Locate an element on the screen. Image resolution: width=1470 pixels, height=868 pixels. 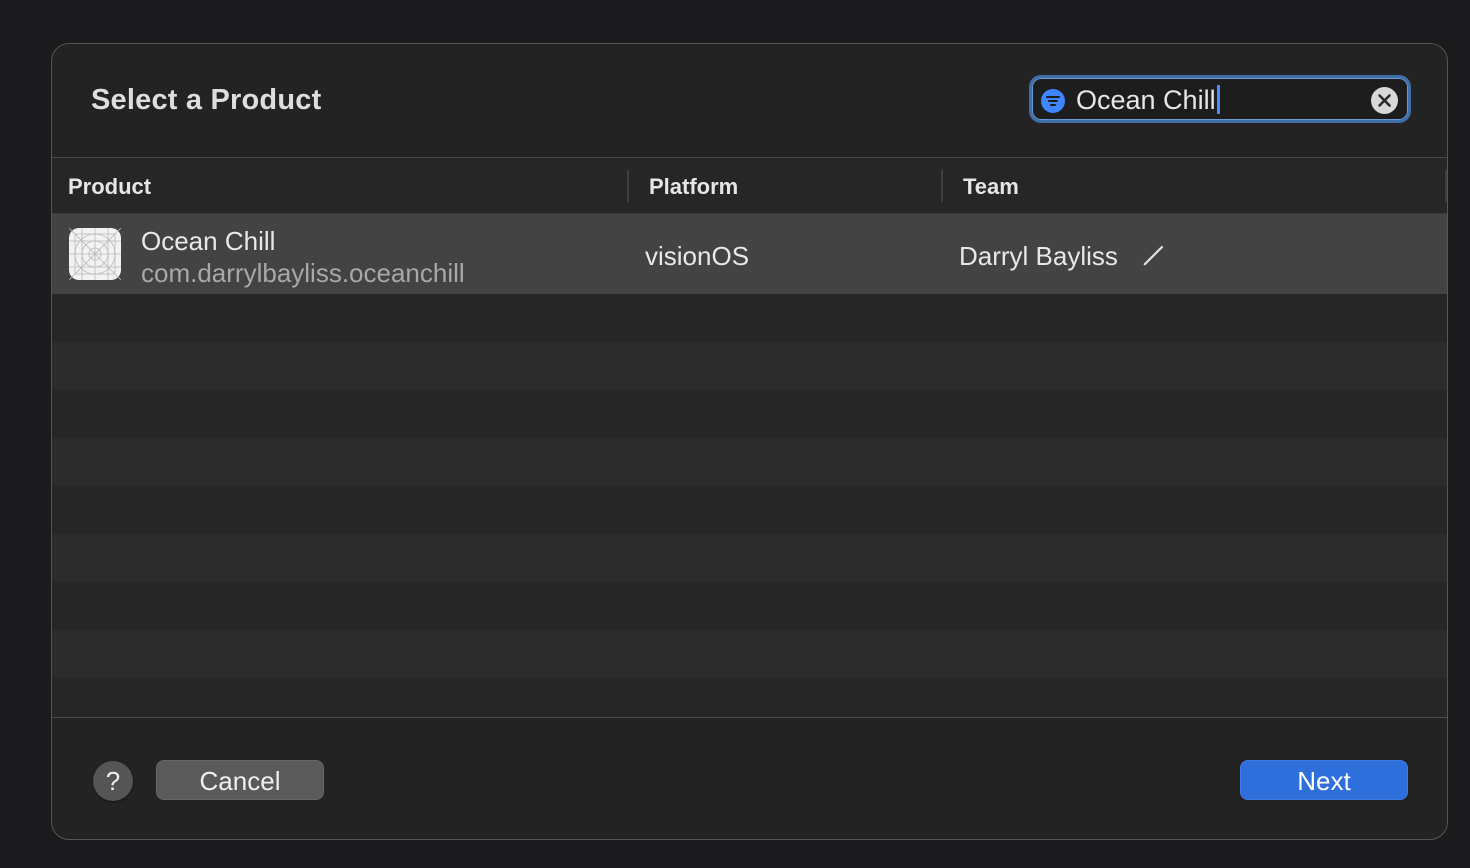
product-platform: visionOS is located at coordinates (697, 256).